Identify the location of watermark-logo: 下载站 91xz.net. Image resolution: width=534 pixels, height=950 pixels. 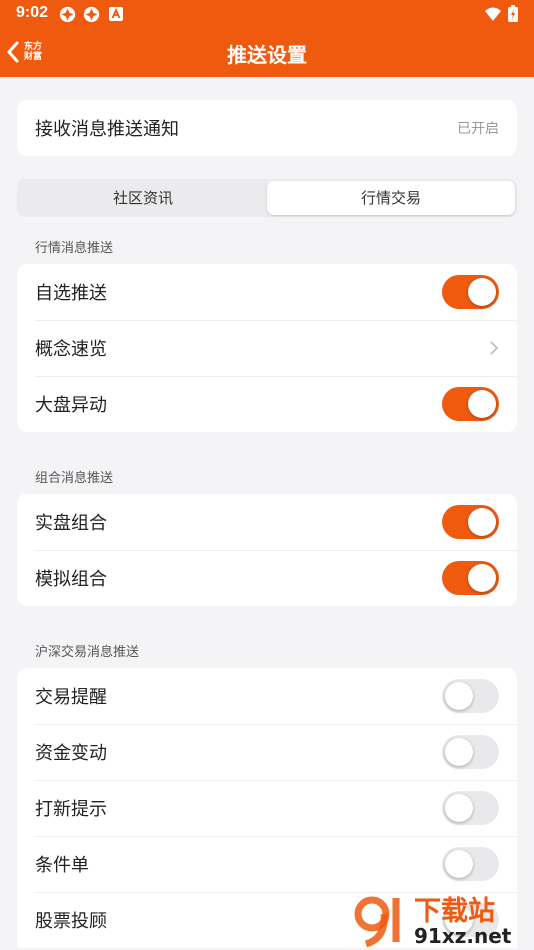
(433, 922).